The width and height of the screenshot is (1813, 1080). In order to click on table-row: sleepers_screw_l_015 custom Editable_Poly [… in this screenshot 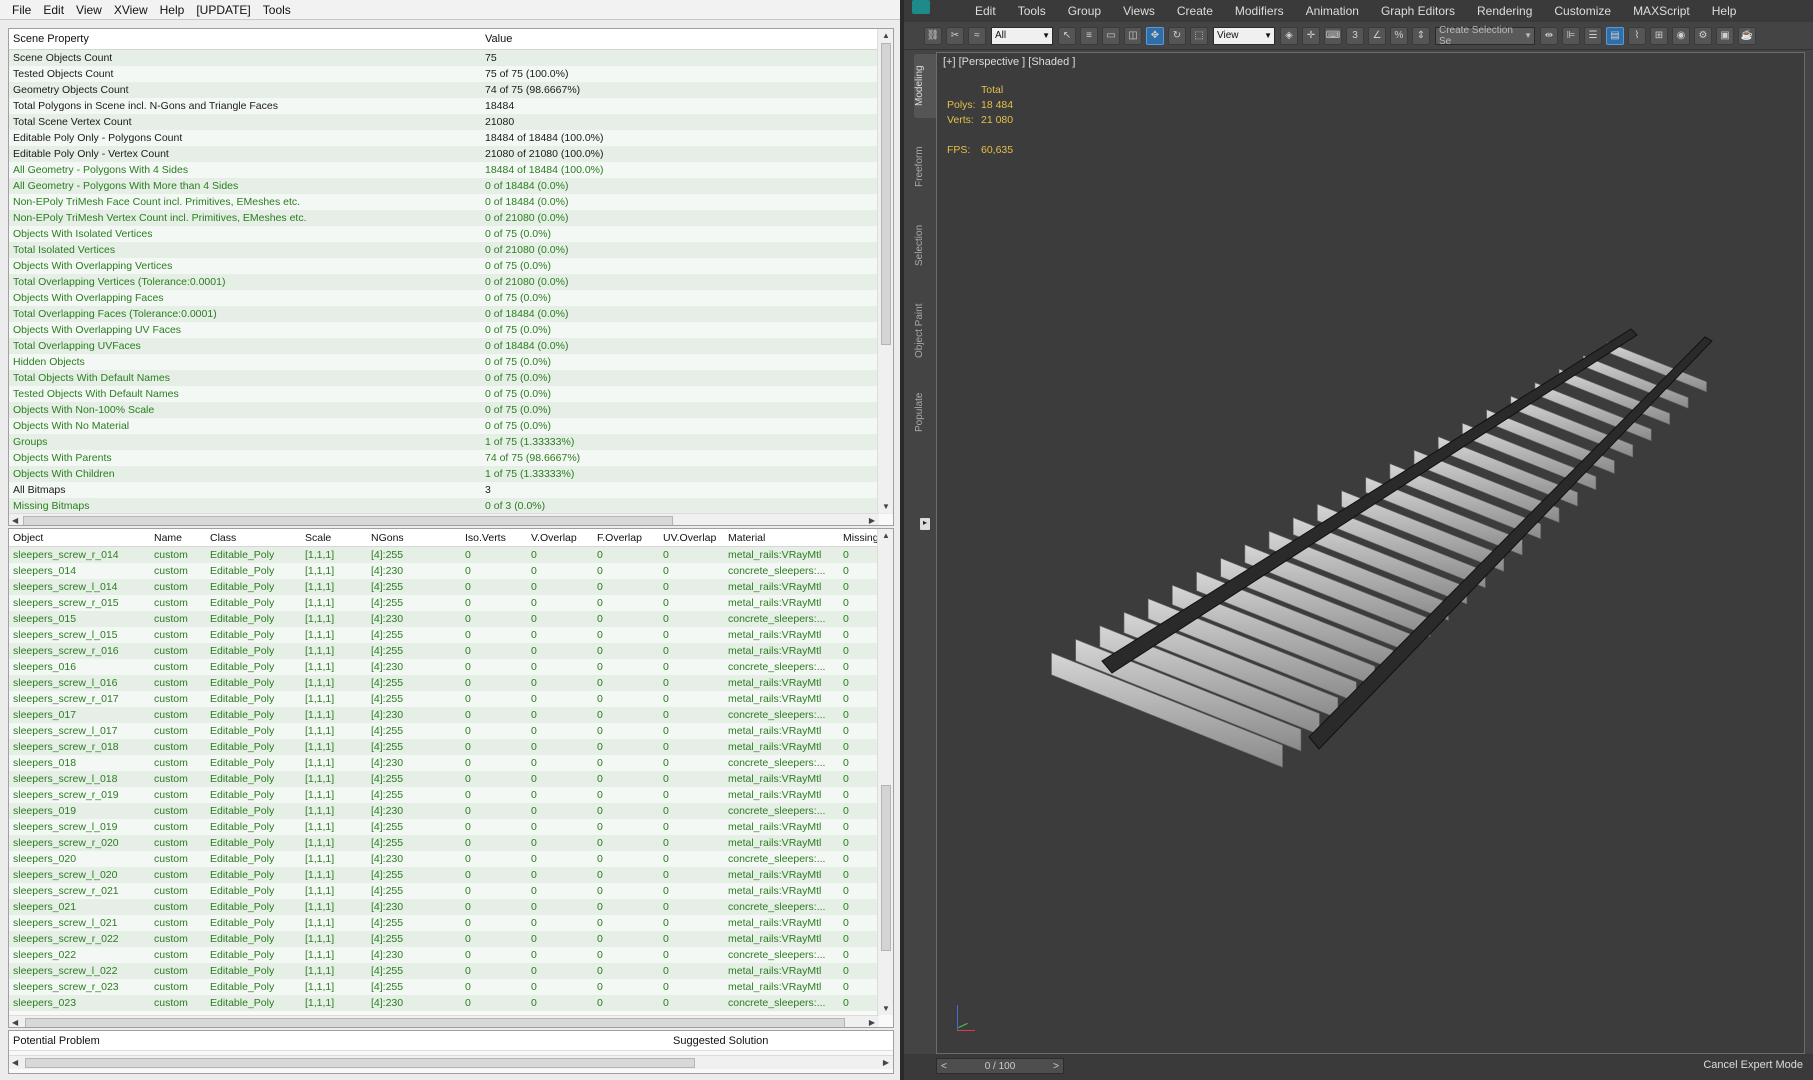, I will do `click(451, 635)`.